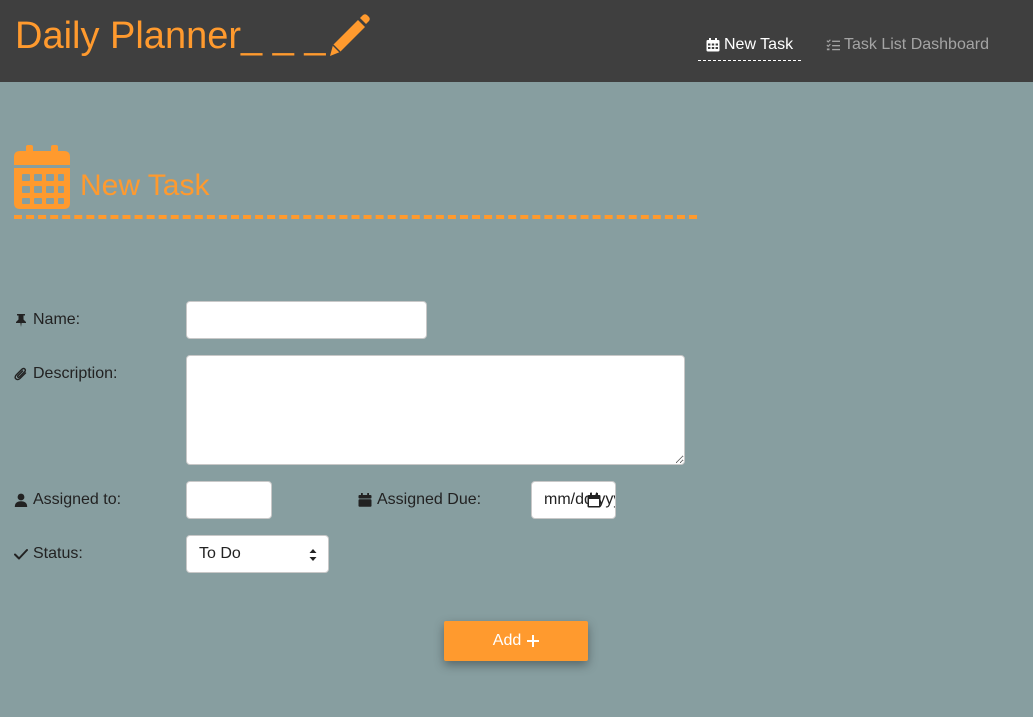 The width and height of the screenshot is (1033, 717). Describe the element at coordinates (58, 553) in the screenshot. I see `status-label-text: Status:` at that location.